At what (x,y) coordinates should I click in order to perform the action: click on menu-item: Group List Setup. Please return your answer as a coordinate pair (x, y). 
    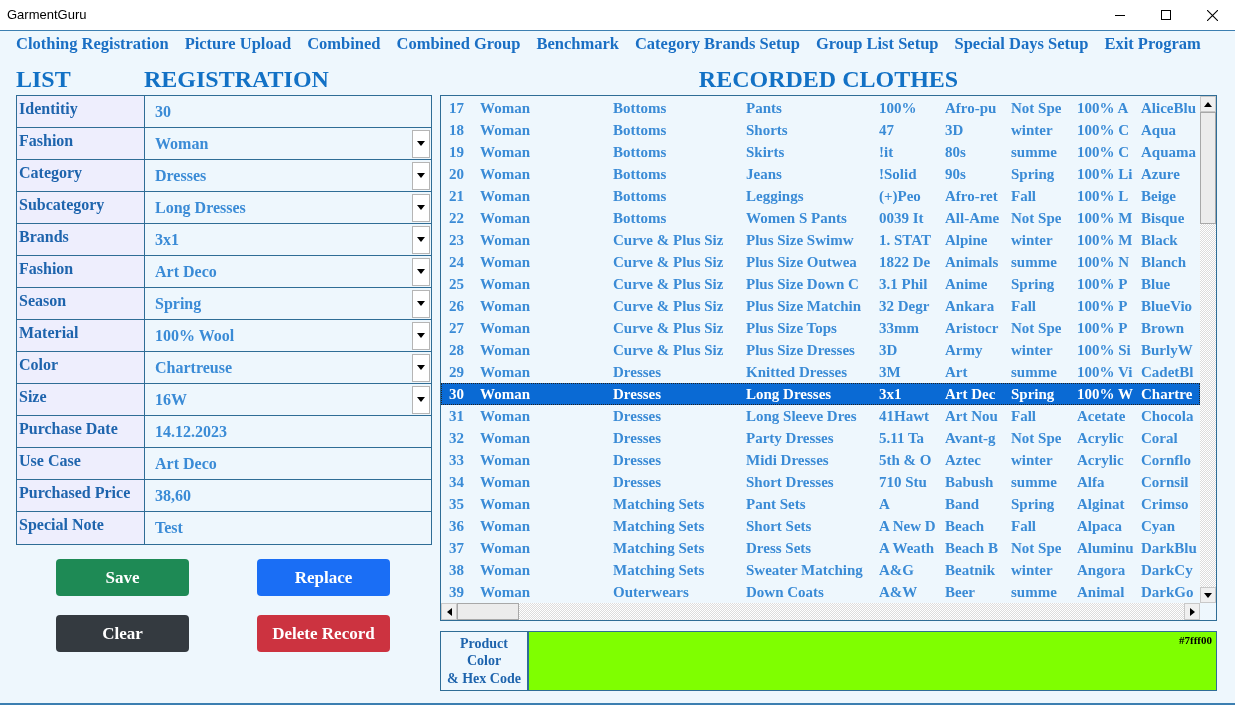
    Looking at the image, I should click on (877, 44).